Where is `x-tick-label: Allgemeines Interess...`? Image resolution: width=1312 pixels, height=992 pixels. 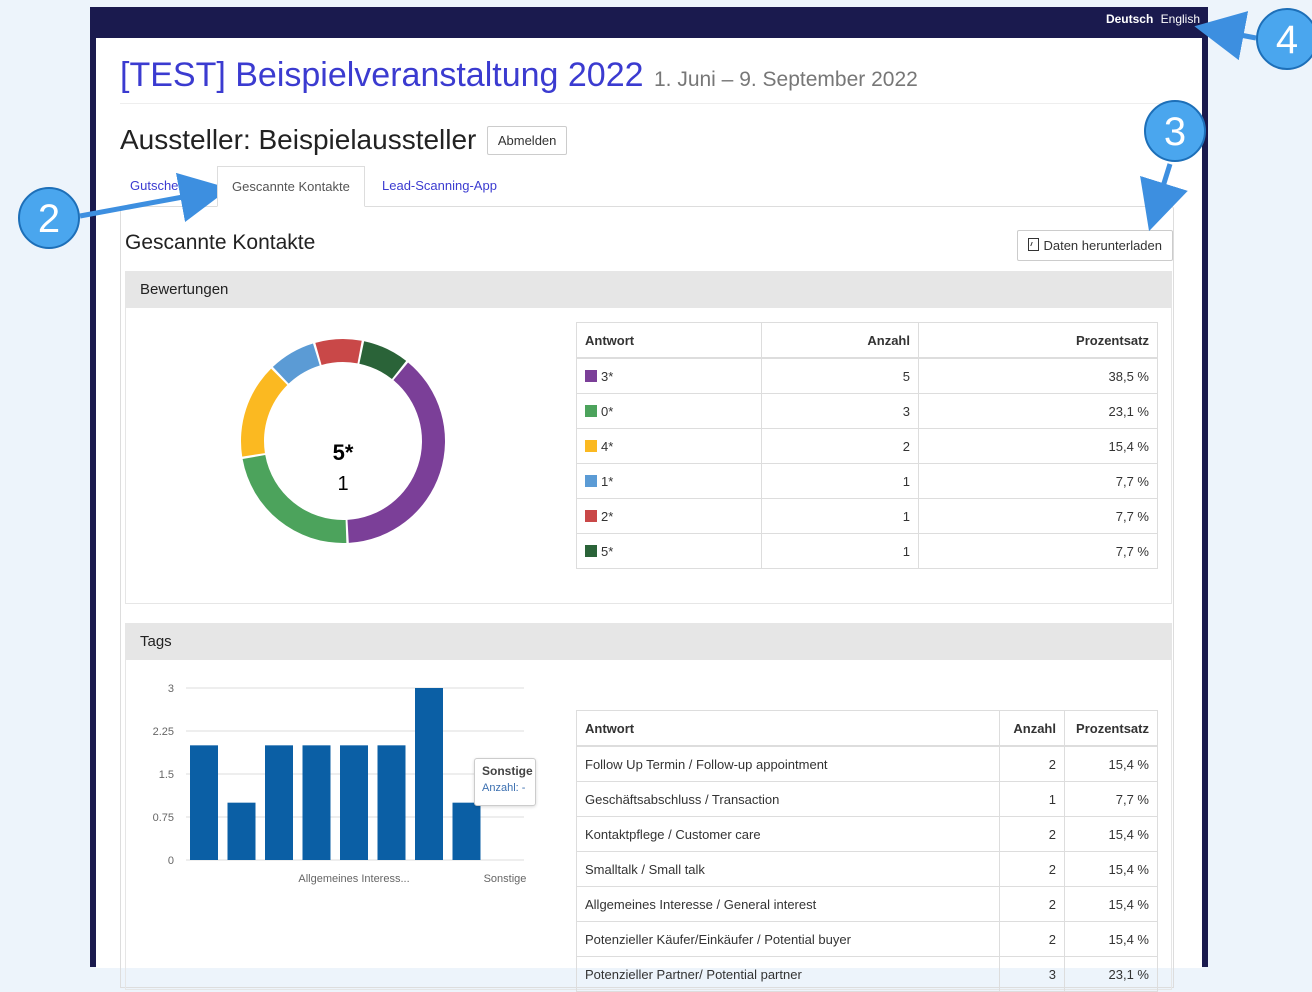
x-tick-label: Allgemeines Interess... is located at coordinates (353, 879).